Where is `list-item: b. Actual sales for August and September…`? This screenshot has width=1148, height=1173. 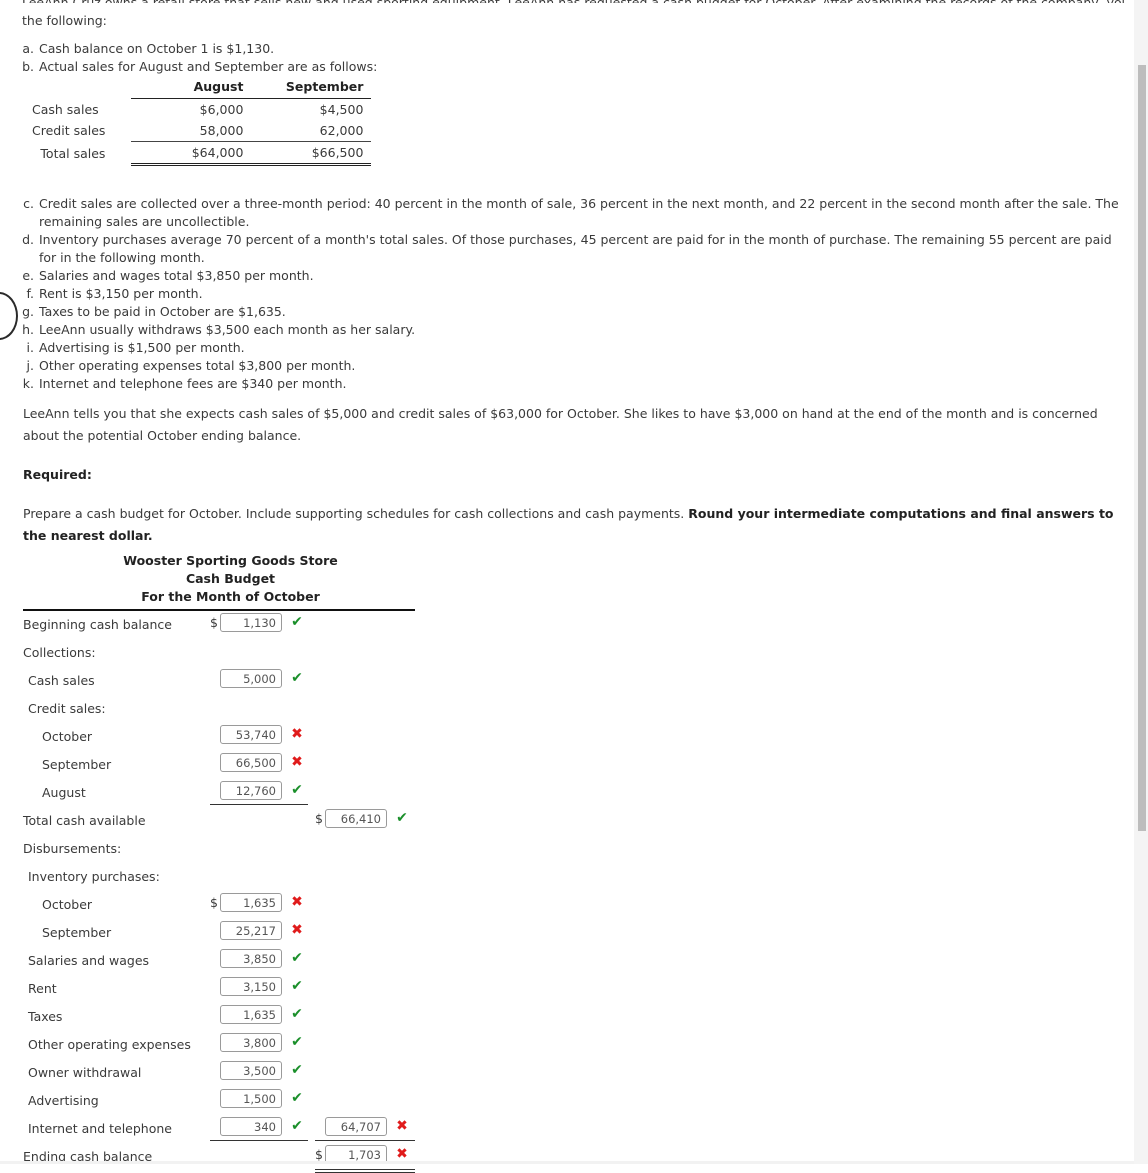
list-item: b. Actual sales for August and September… is located at coordinates (577, 67).